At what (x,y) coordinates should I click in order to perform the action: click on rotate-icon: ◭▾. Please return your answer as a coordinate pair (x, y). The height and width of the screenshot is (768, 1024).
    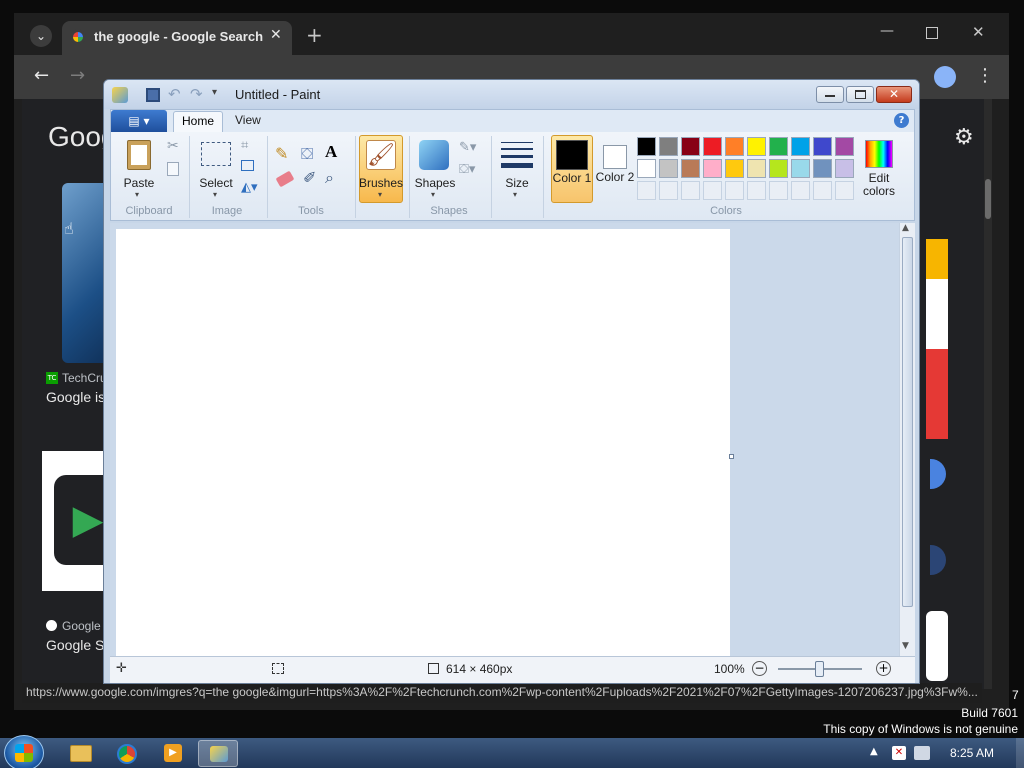
    Looking at the image, I should click on (249, 187).